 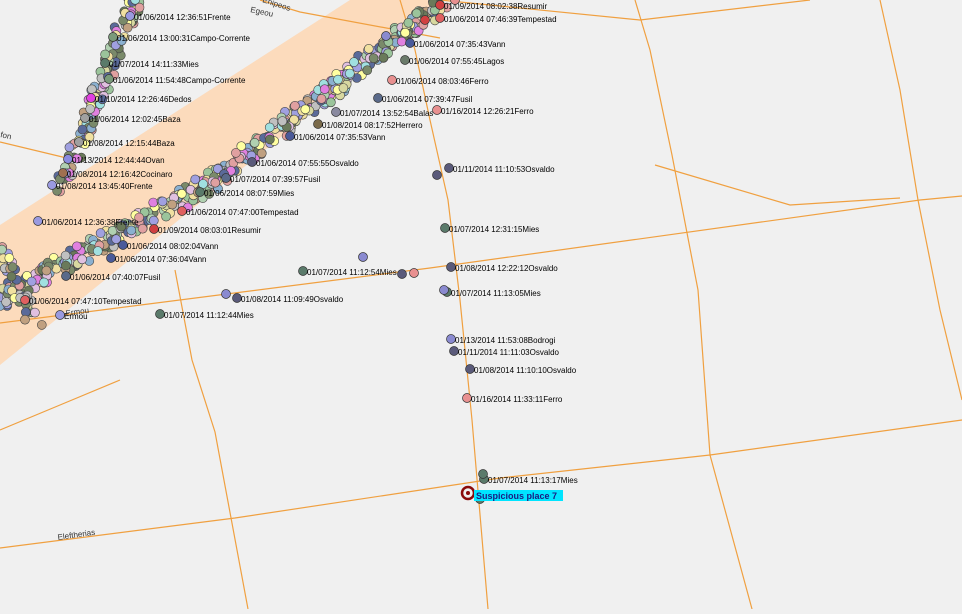 I want to click on event-label: 01/08/2014 13:45:40Frente, so click(x=104, y=186).